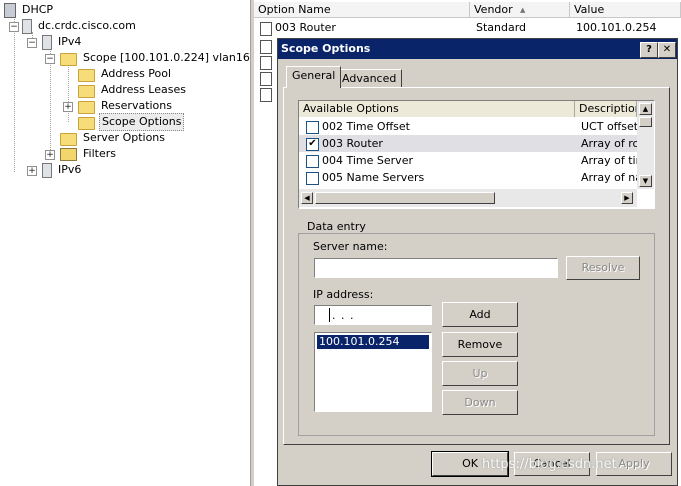 The height and width of the screenshot is (486, 681). I want to click on ip-list-item-selected: 100.101.0.254, so click(373, 342).